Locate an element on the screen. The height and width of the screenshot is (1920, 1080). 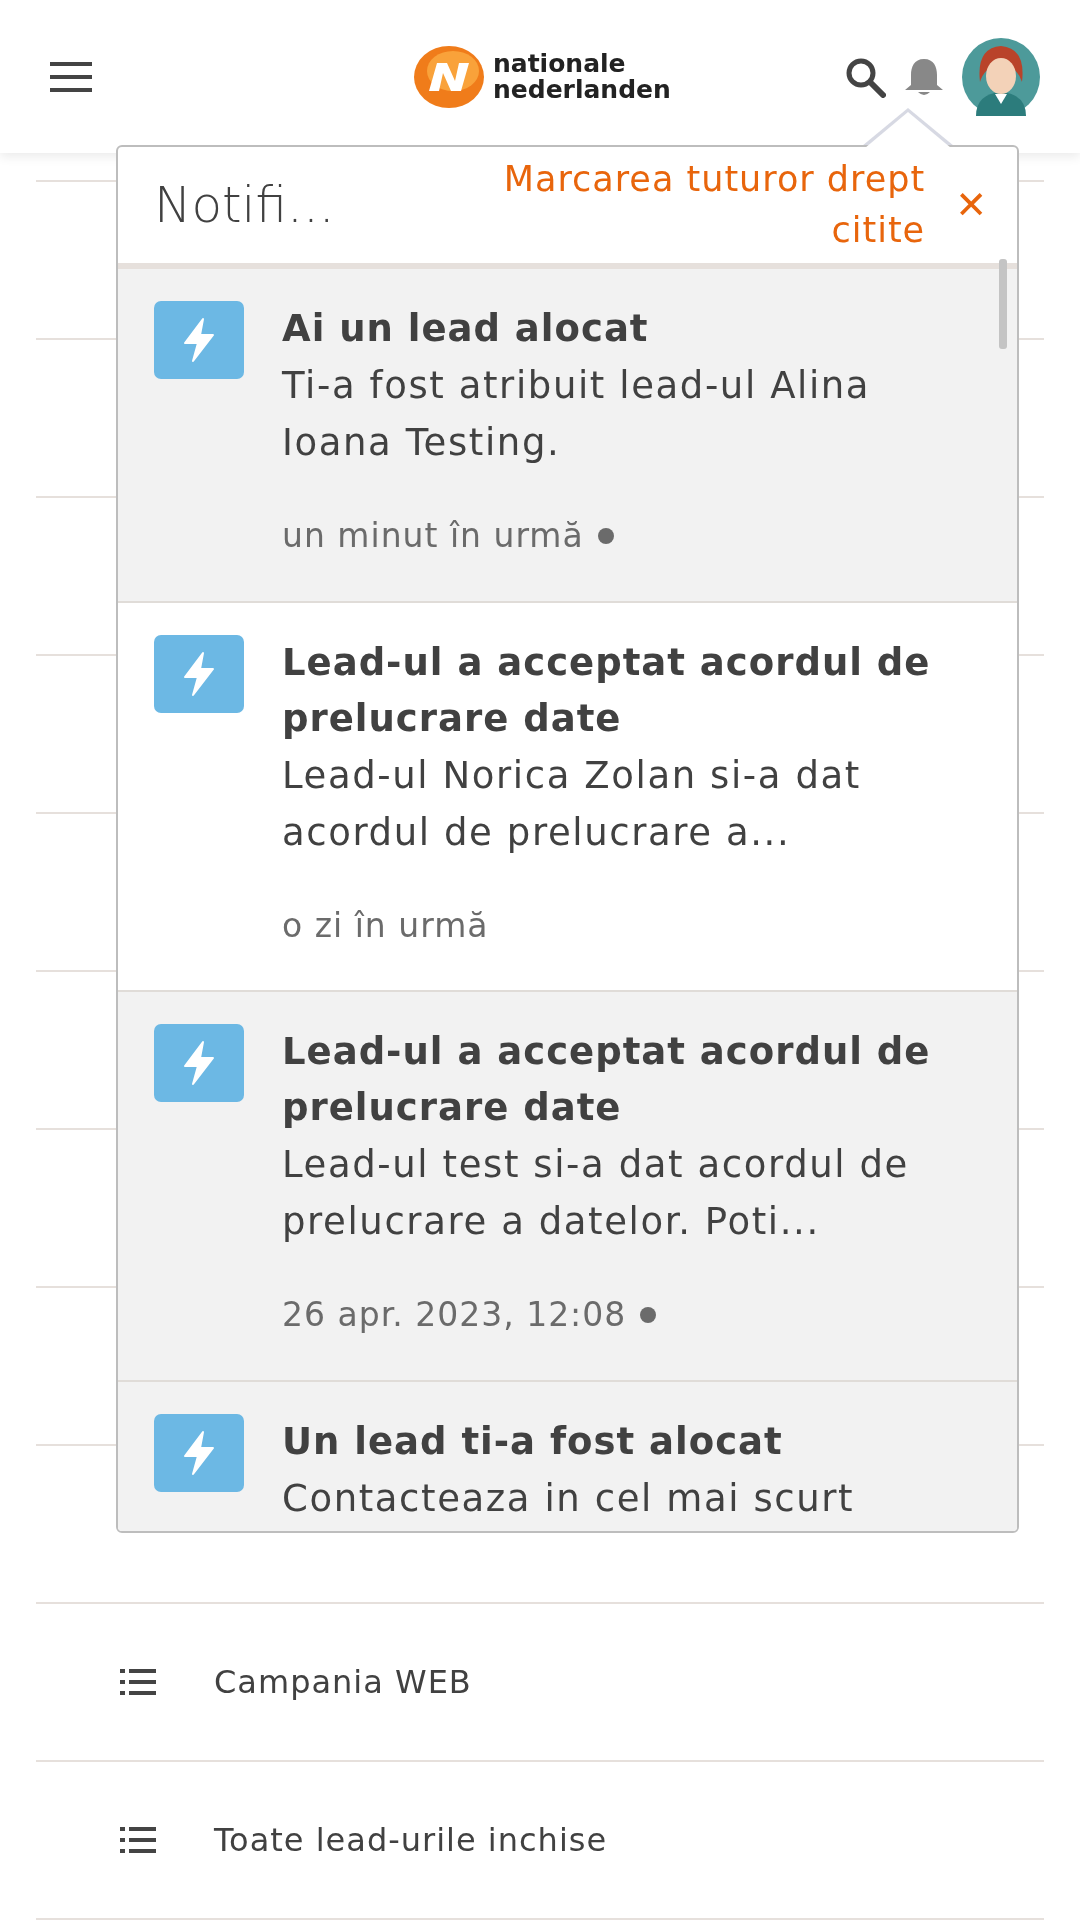
notification-text: Contacteaza in cel mai scurt is located at coordinates (568, 1498).